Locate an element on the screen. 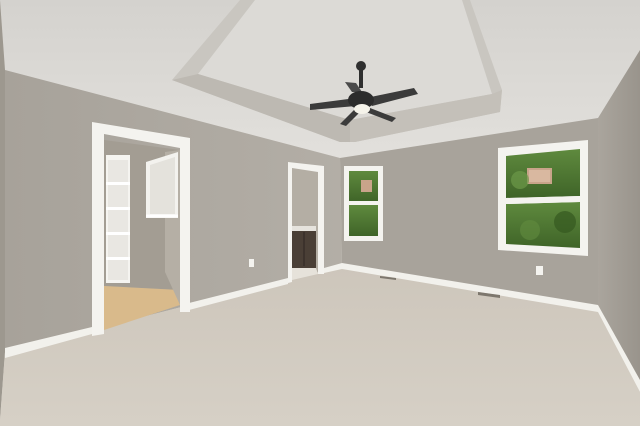  closet-hanging-shelf is located at coordinates (162, 185).